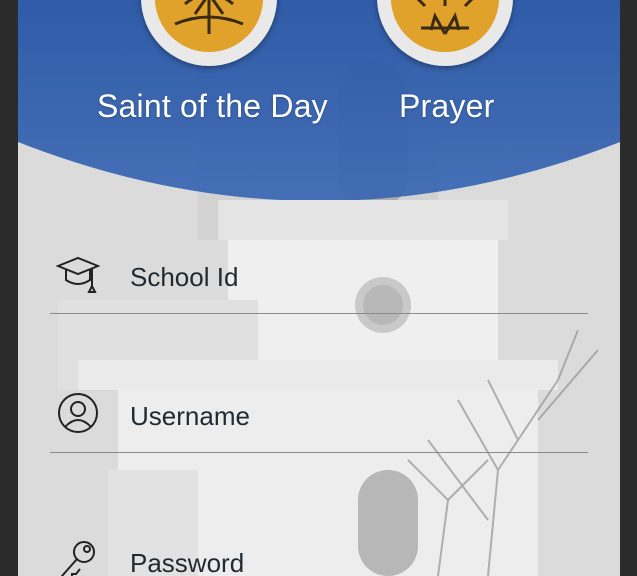  What do you see at coordinates (78, 413) in the screenshot?
I see `user-icon` at bounding box center [78, 413].